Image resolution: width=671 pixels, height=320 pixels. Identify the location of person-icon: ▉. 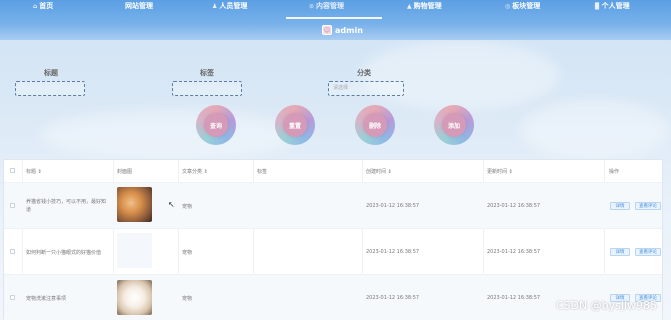
(597, 6).